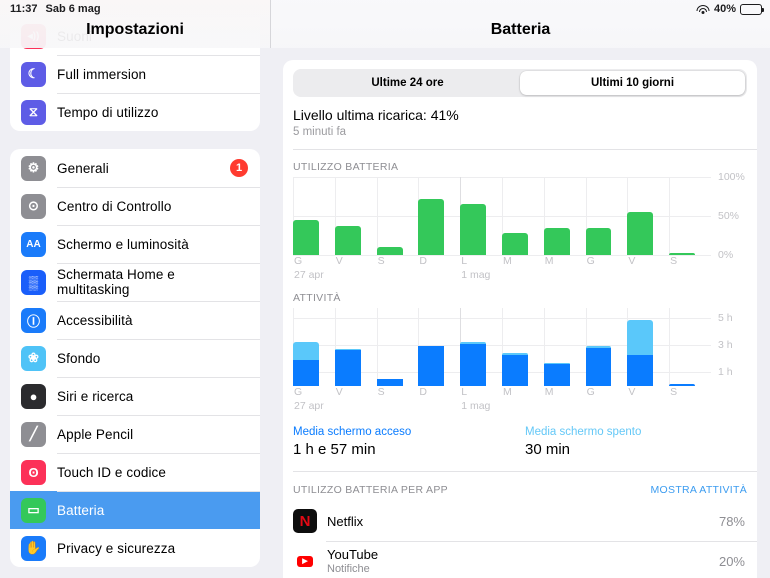 The width and height of the screenshot is (770, 578). I want to click on app-name: YouTube, so click(353, 554).